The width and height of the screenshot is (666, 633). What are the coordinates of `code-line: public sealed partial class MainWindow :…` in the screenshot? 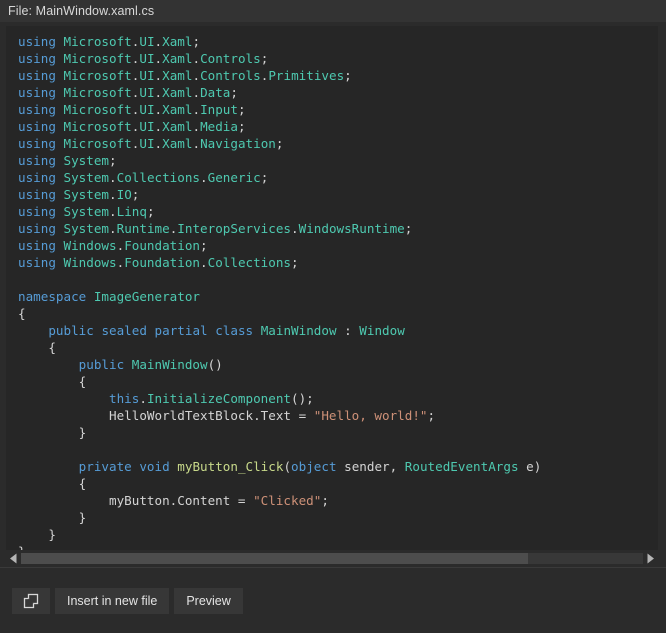 It's located at (226, 330).